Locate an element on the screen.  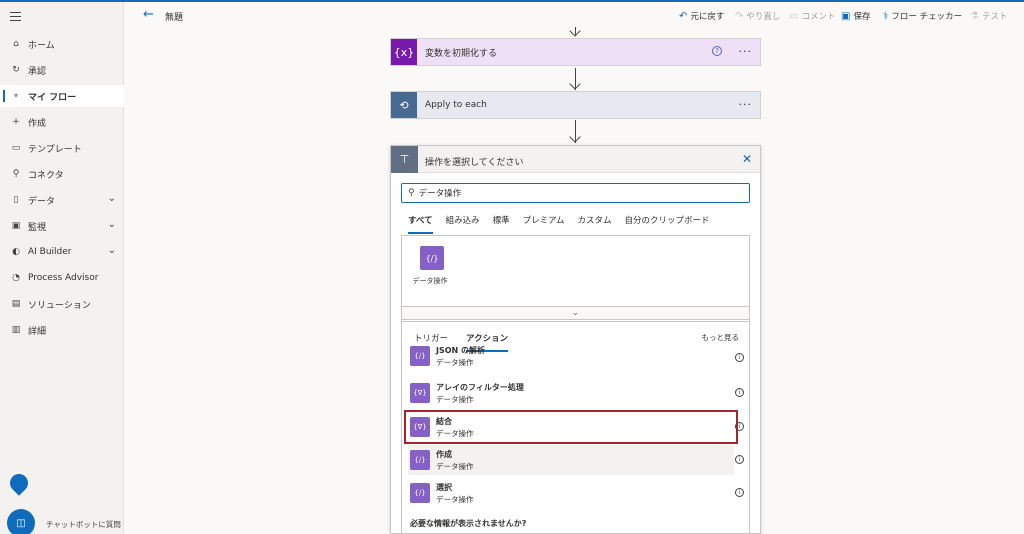
initialize-variable-card: {x} 変数を初期化する ? ··· is located at coordinates (575, 52).